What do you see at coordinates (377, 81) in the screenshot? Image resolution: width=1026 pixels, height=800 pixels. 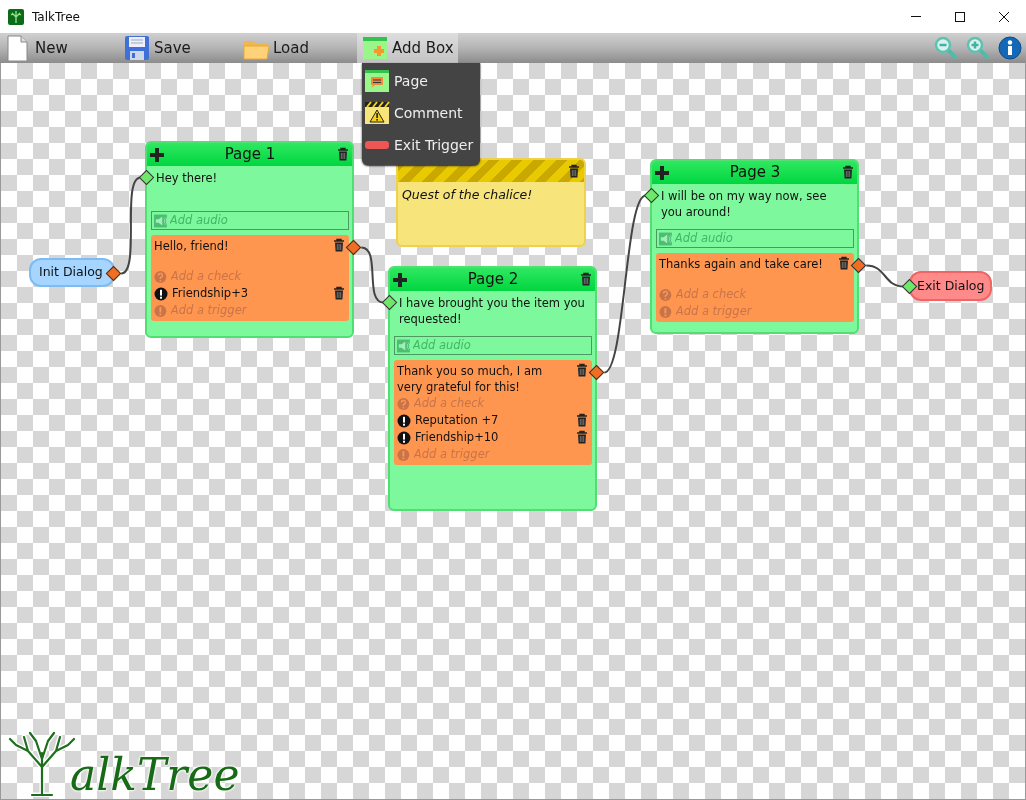 I see `page-icon` at bounding box center [377, 81].